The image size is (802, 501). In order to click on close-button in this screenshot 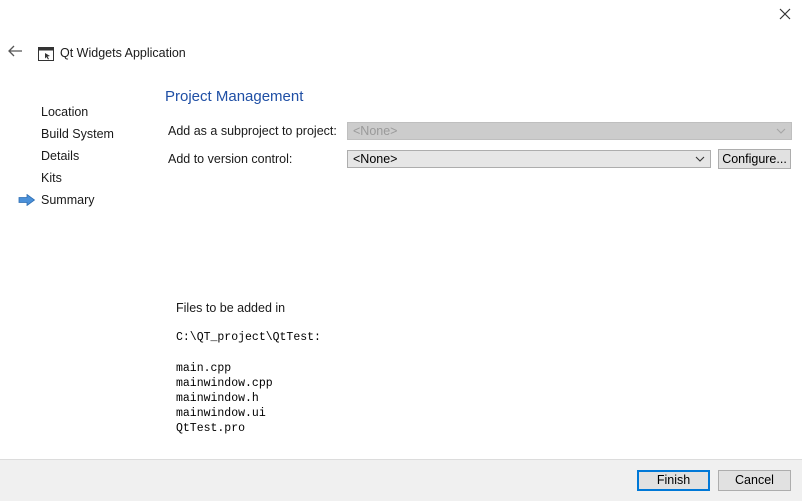, I will do `click(785, 15)`.